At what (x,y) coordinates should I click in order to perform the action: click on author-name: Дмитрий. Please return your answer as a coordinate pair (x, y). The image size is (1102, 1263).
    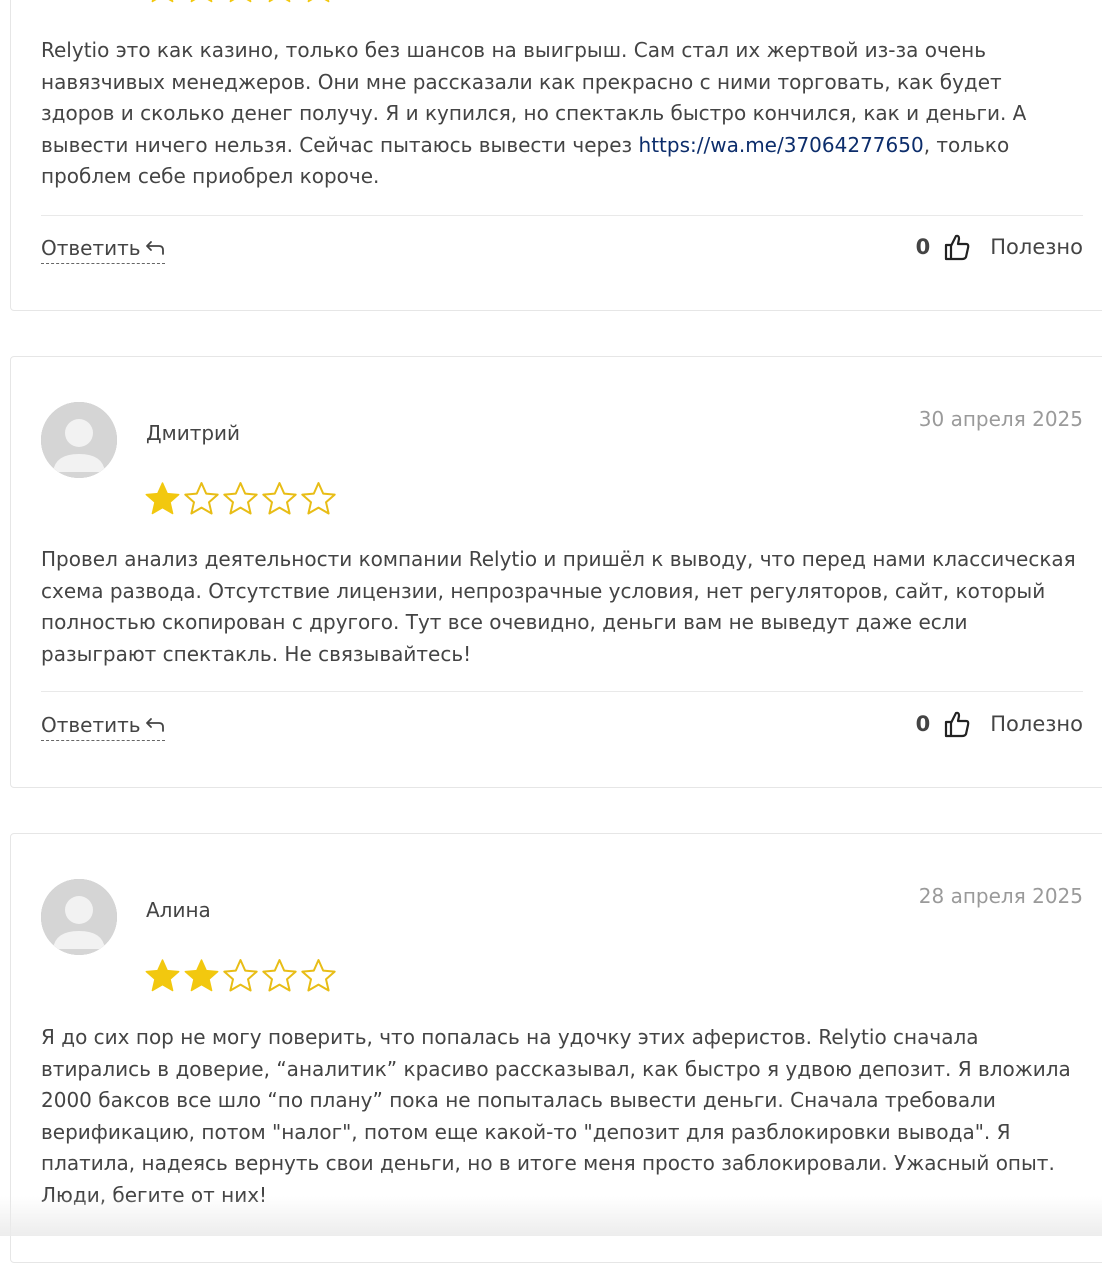
    Looking at the image, I should click on (193, 433).